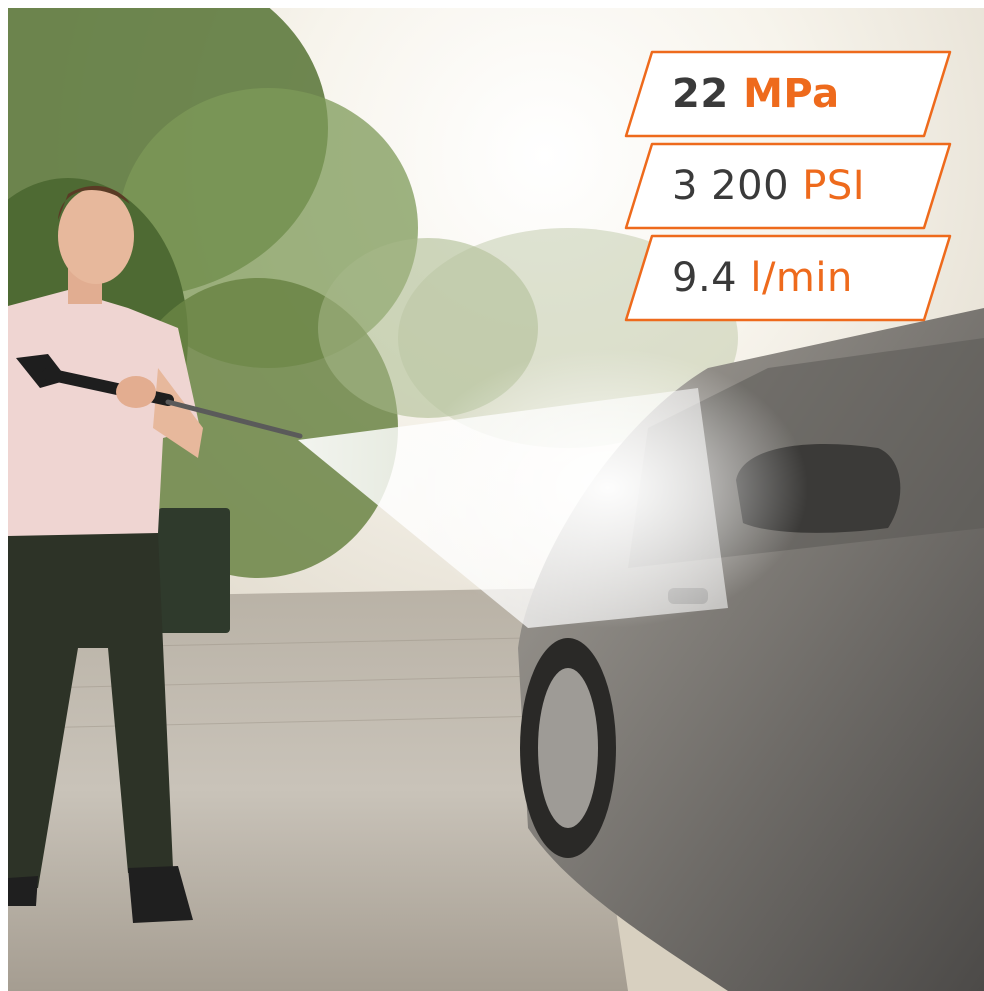 The height and width of the screenshot is (991, 984). I want to click on spec-pressure-text: 22 MPa, so click(756, 94).